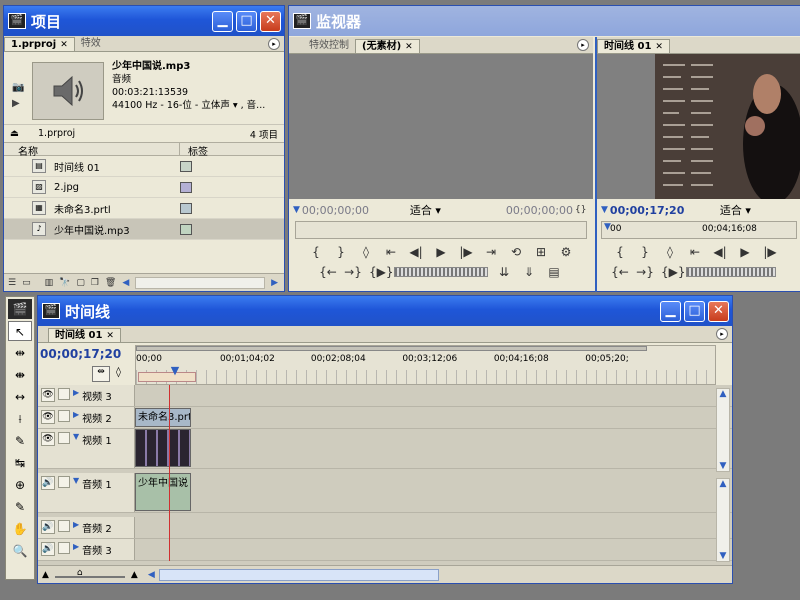  Describe the element at coordinates (92, 150) in the screenshot. I see `column-name: 名称` at that location.